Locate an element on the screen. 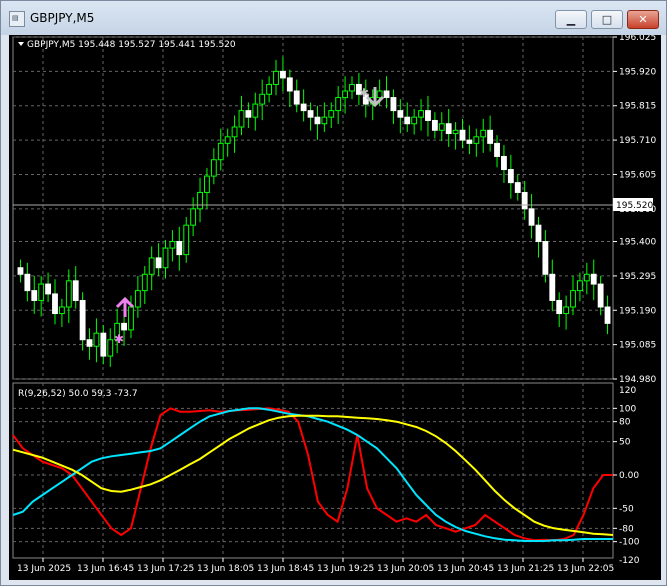  price-tick-label: 195.605 is located at coordinates (637, 175).